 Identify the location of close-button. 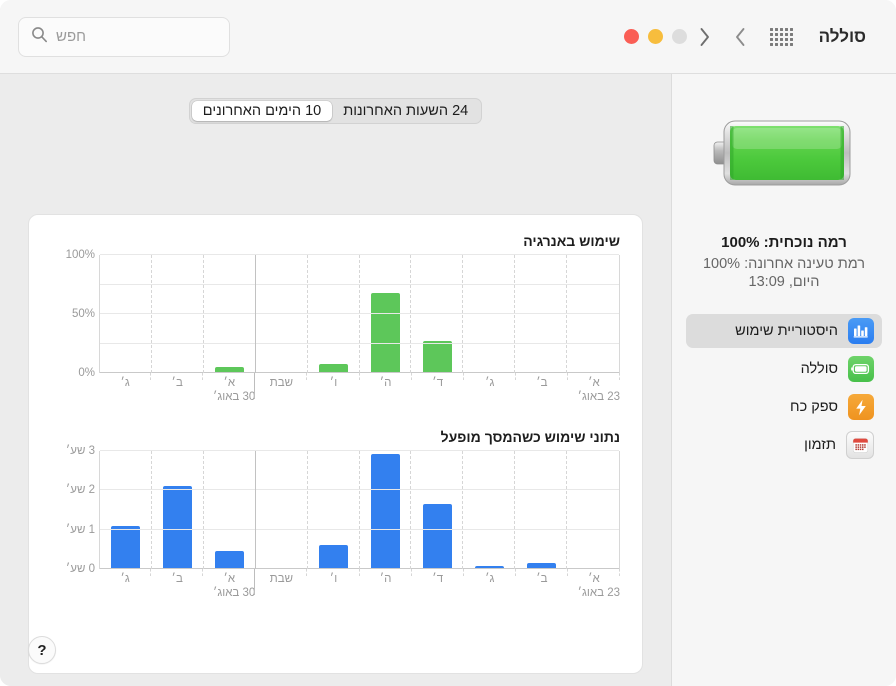
(631, 36).